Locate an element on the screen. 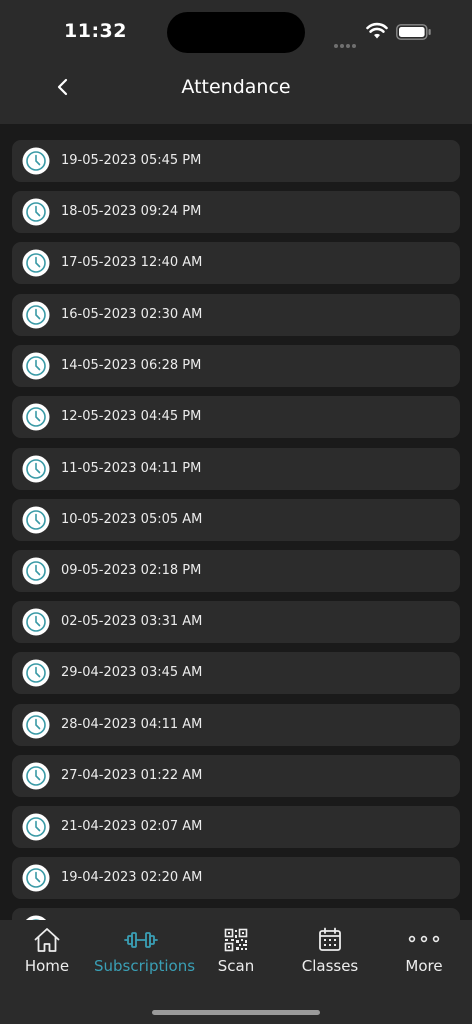 This screenshot has height=1024, width=472. attendance-datetime: 19-04-2023 02:20 AM is located at coordinates (132, 877).